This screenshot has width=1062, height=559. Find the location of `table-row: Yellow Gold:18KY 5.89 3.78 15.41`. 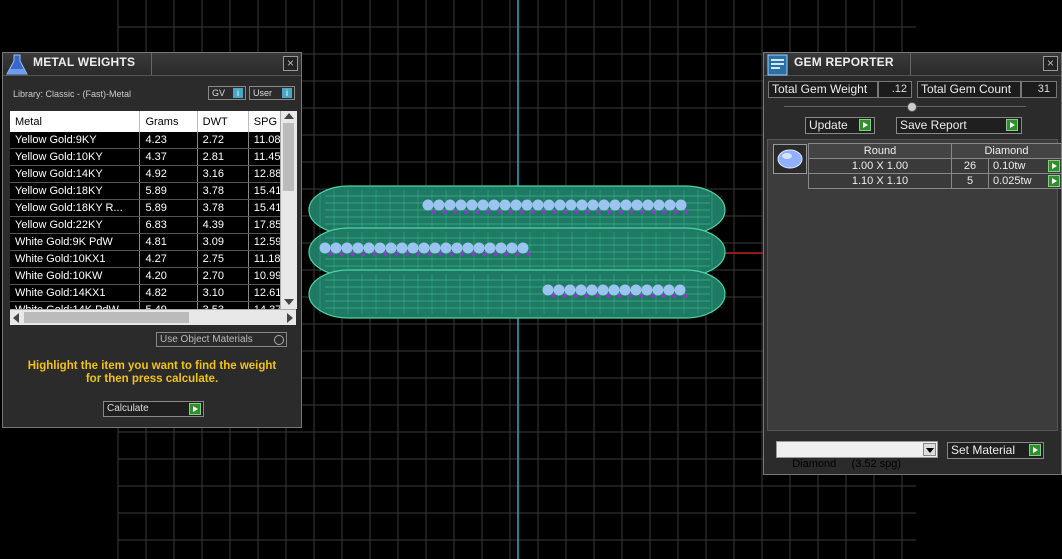

table-row: Yellow Gold:18KY 5.89 3.78 15.41 is located at coordinates (145, 191).